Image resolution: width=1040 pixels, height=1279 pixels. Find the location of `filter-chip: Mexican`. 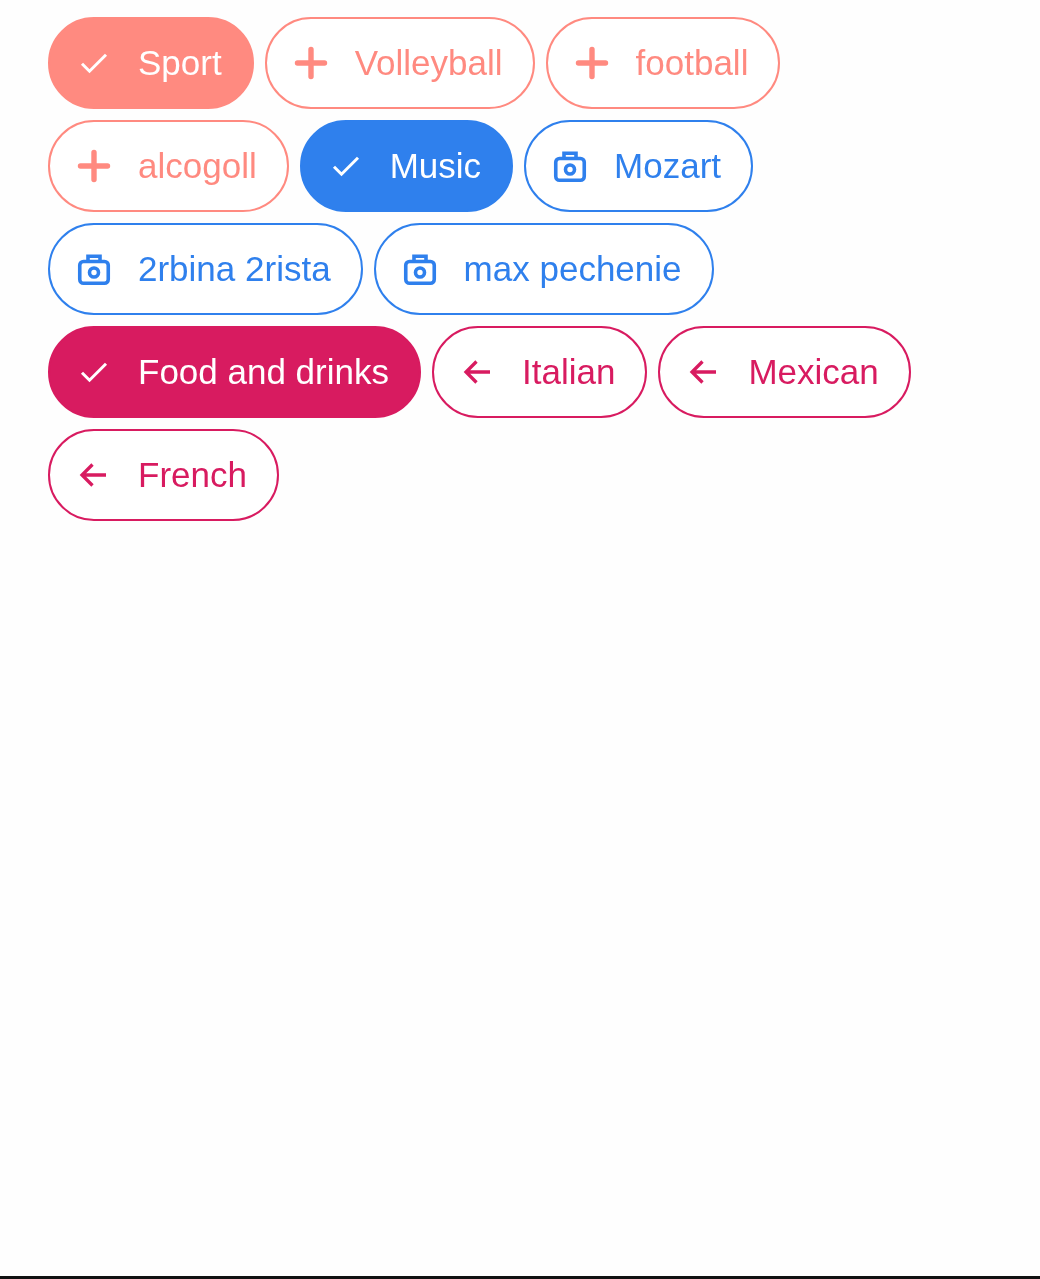

filter-chip: Mexican is located at coordinates (784, 372).